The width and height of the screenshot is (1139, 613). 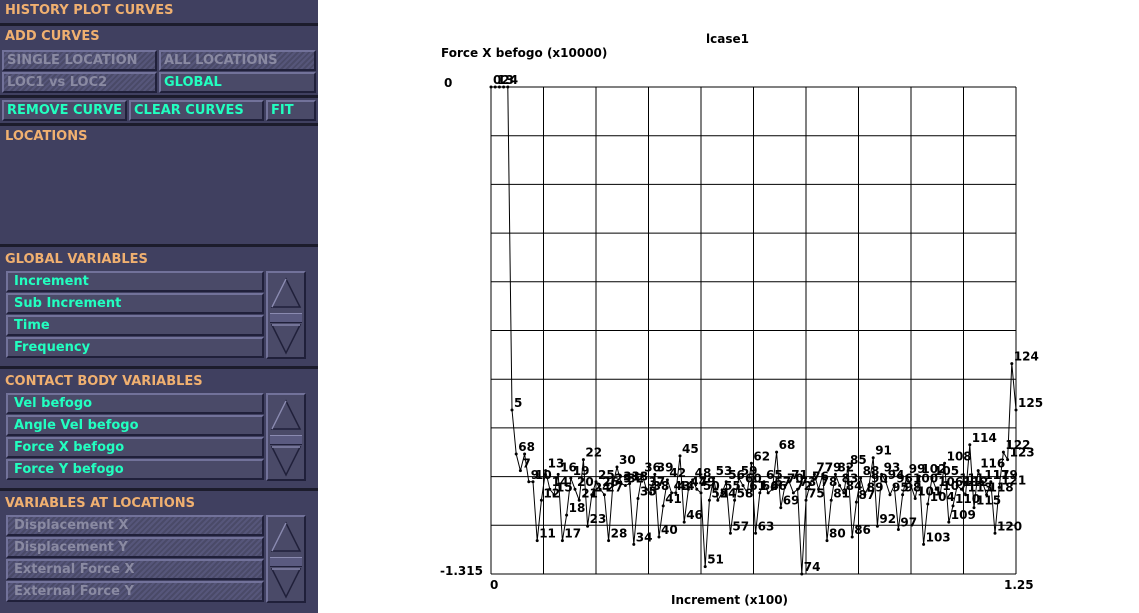 I want to click on data-label: 86, so click(x=862, y=530).